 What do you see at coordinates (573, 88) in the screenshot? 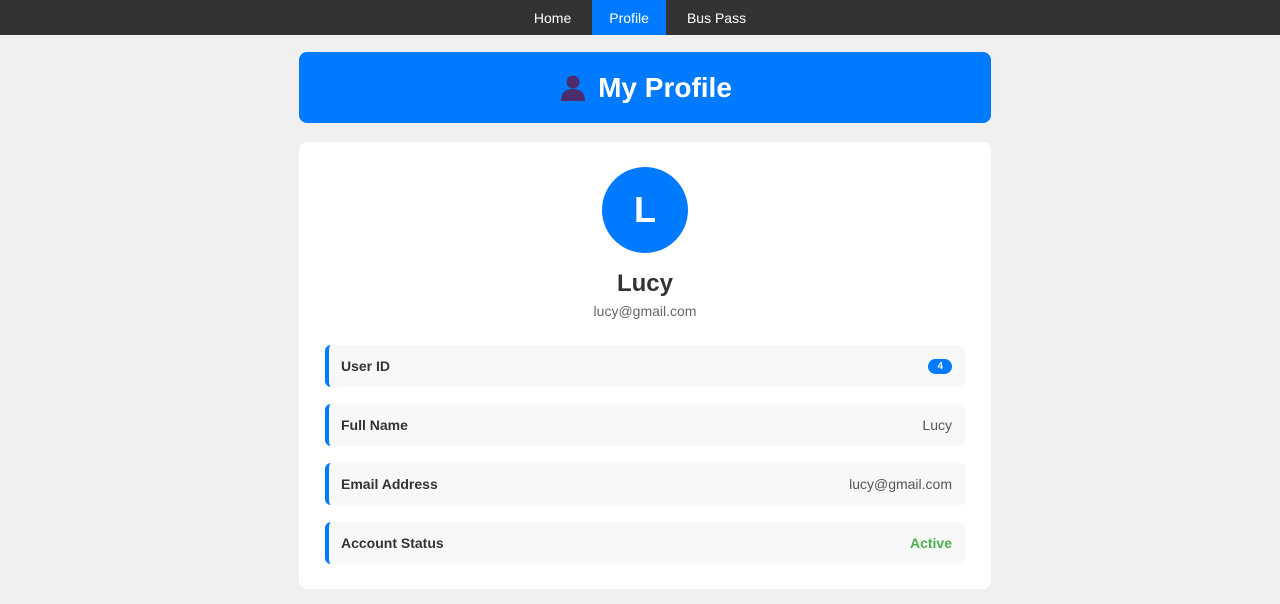
I see `bust-in-silhouette-icon` at bounding box center [573, 88].